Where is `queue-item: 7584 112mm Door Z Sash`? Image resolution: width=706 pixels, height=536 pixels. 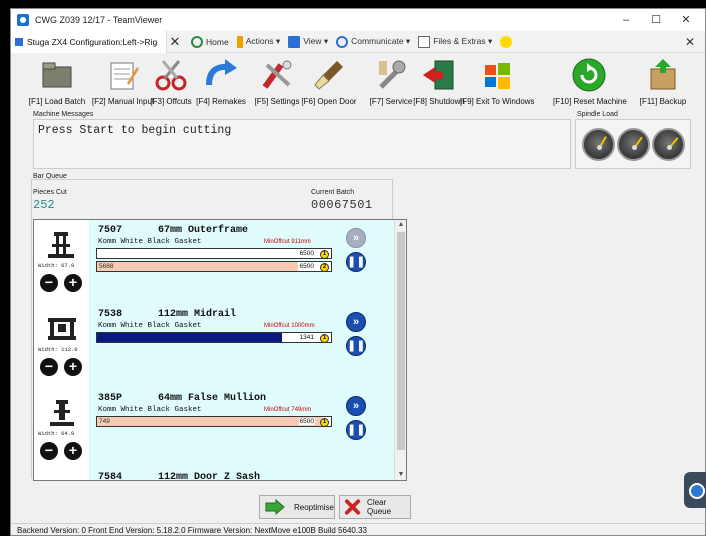 queue-item: 7584 112mm Door Z Sash is located at coordinates (214, 476).